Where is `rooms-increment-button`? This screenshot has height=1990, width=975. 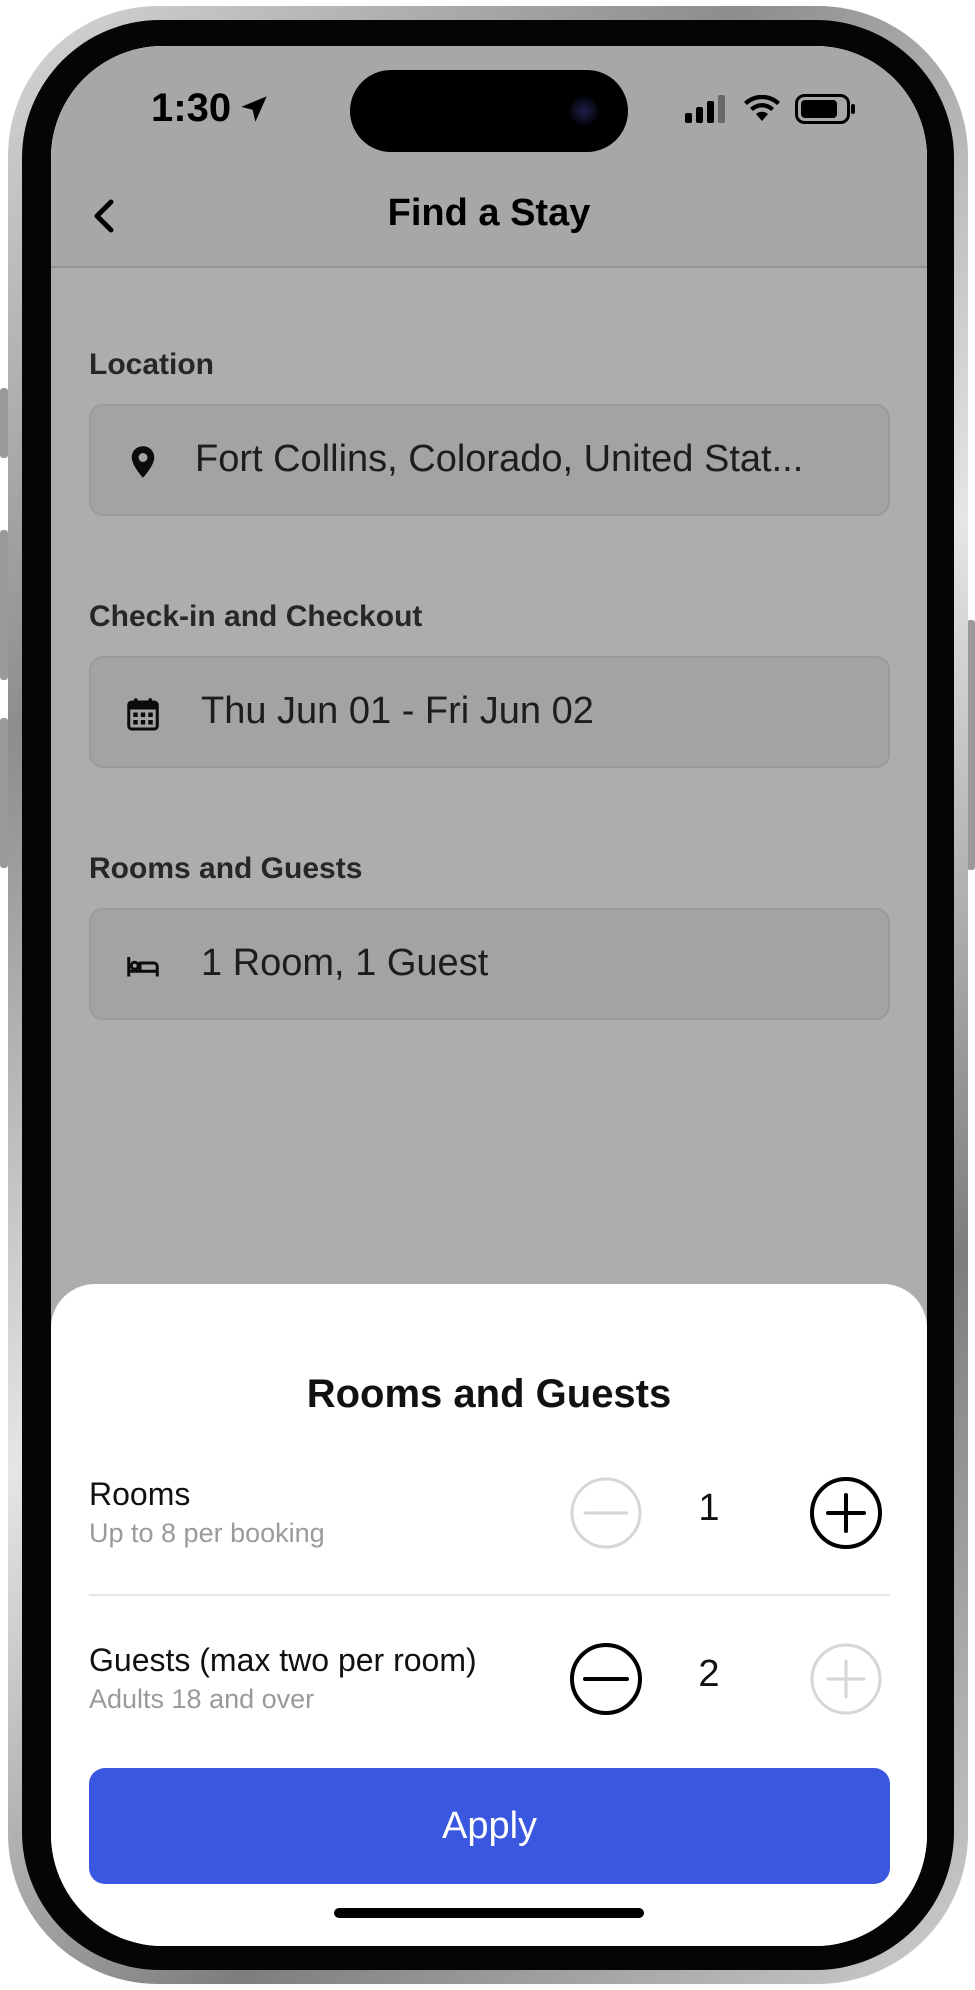 rooms-increment-button is located at coordinates (846, 1513).